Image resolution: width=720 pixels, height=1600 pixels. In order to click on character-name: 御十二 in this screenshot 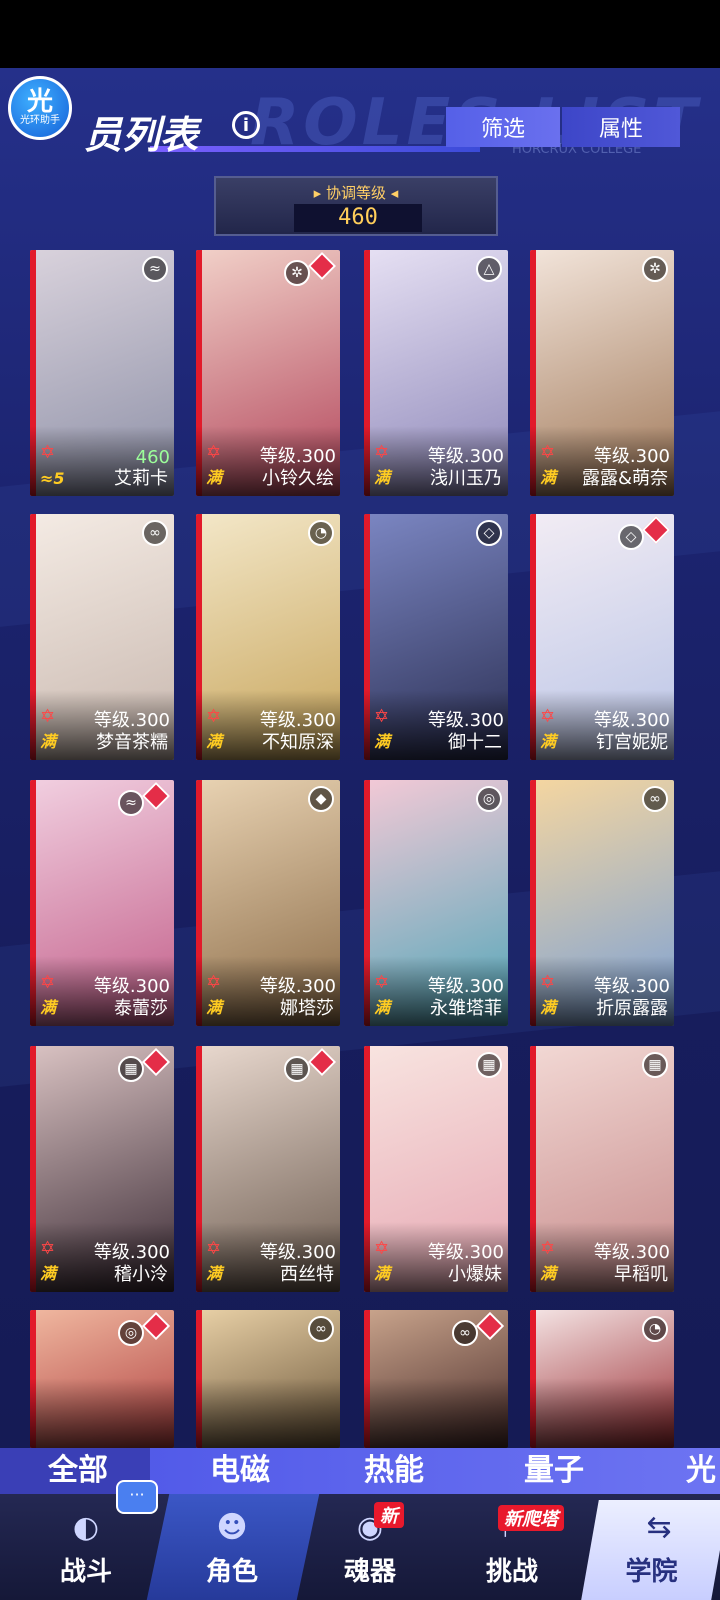, I will do `click(475, 742)`.